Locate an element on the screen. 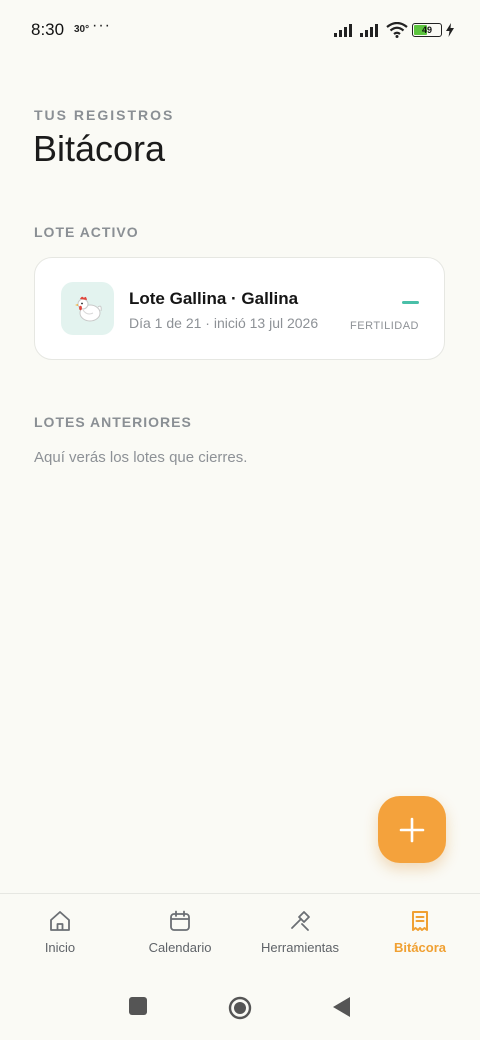 The width and height of the screenshot is (480, 1040). back-triangle-icon is located at coordinates (341, 1007).